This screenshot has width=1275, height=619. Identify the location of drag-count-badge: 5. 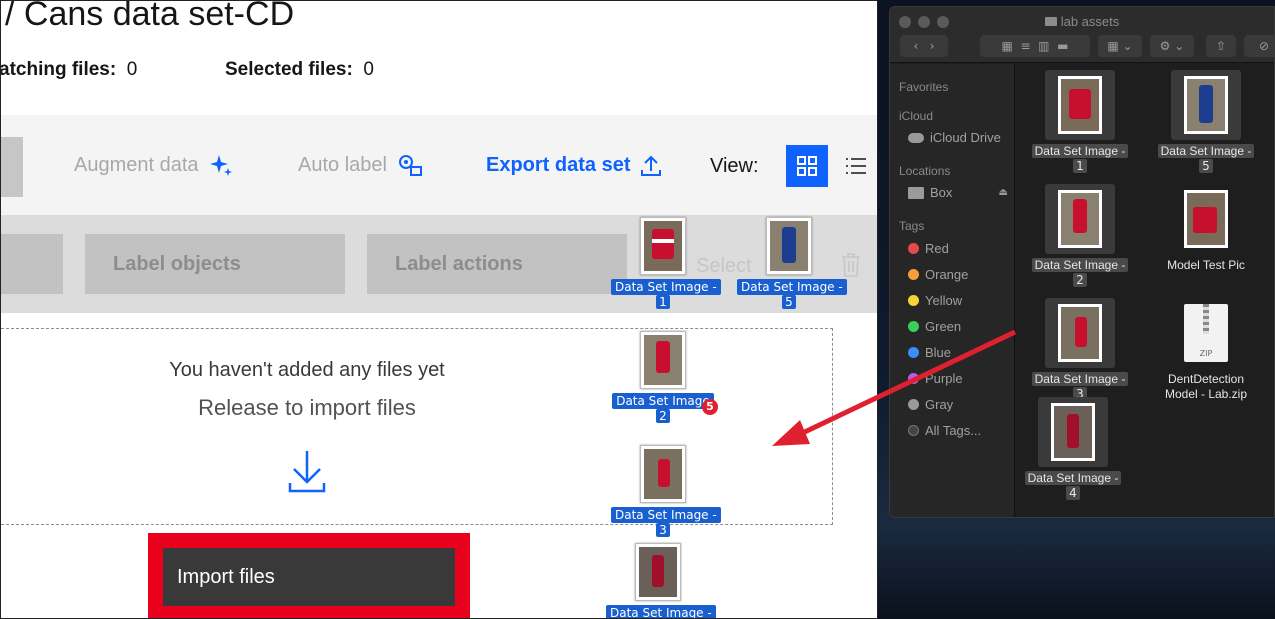
(710, 407).